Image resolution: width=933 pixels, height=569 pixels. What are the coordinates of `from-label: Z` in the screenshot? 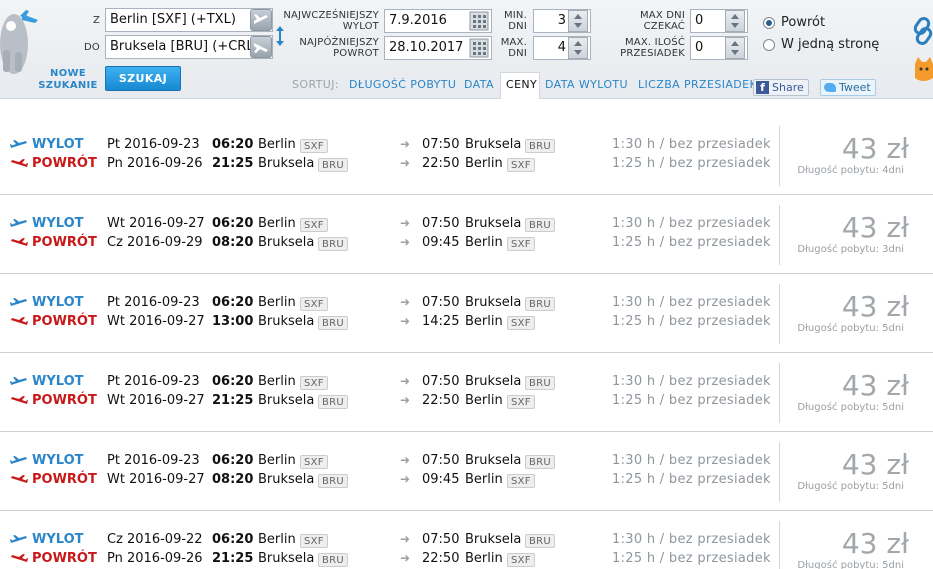 It's located at (96, 20).